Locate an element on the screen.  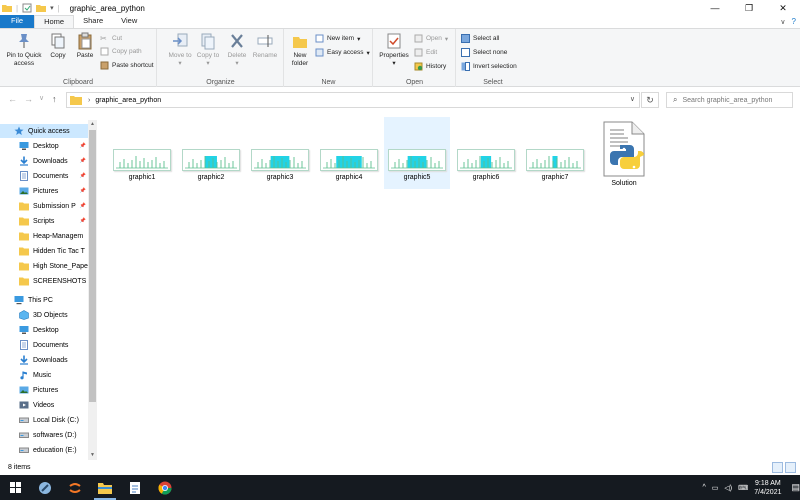
clock: 9:18 AM 7/4/2021 is located at coordinates (767, 488).